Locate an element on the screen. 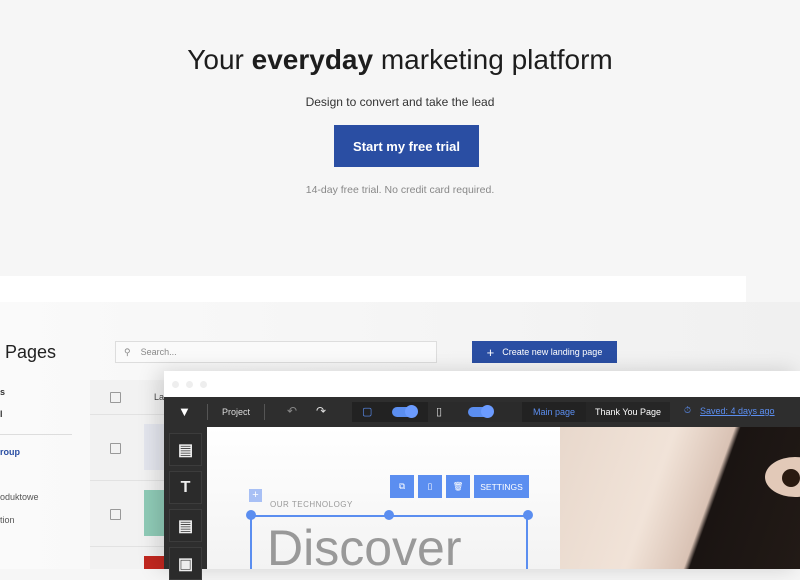 Image resolution: width=800 pixels, height=580 pixels. search-icon: ⚲ is located at coordinates (127, 351).